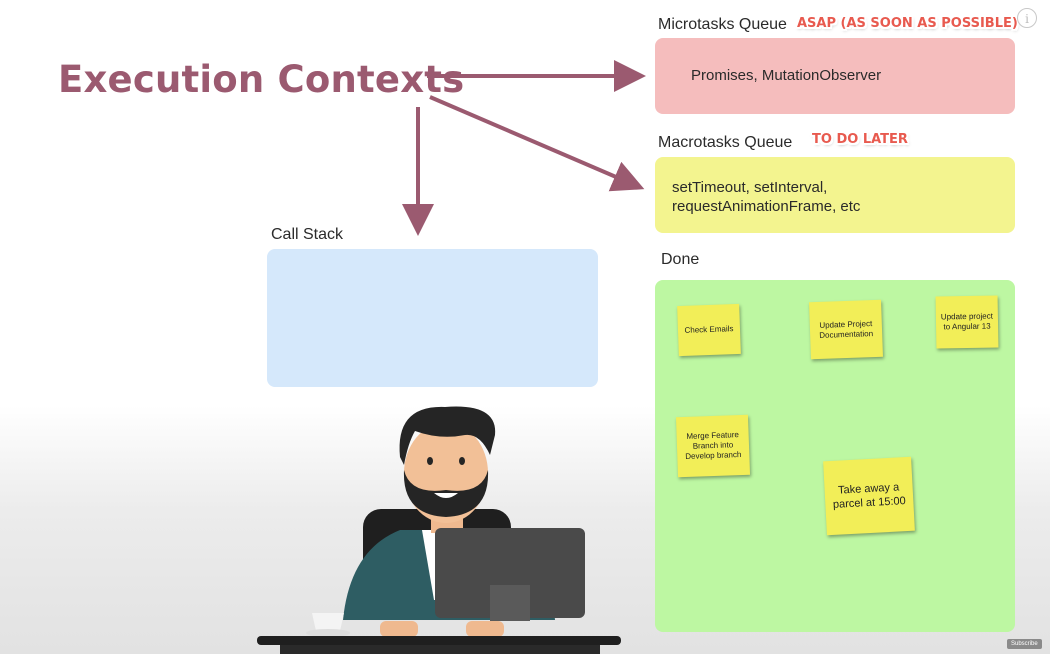  What do you see at coordinates (907, 23) in the screenshot?
I see `microtasks-tag: ASAP (AS SOON AS POSSIBLE)` at bounding box center [907, 23].